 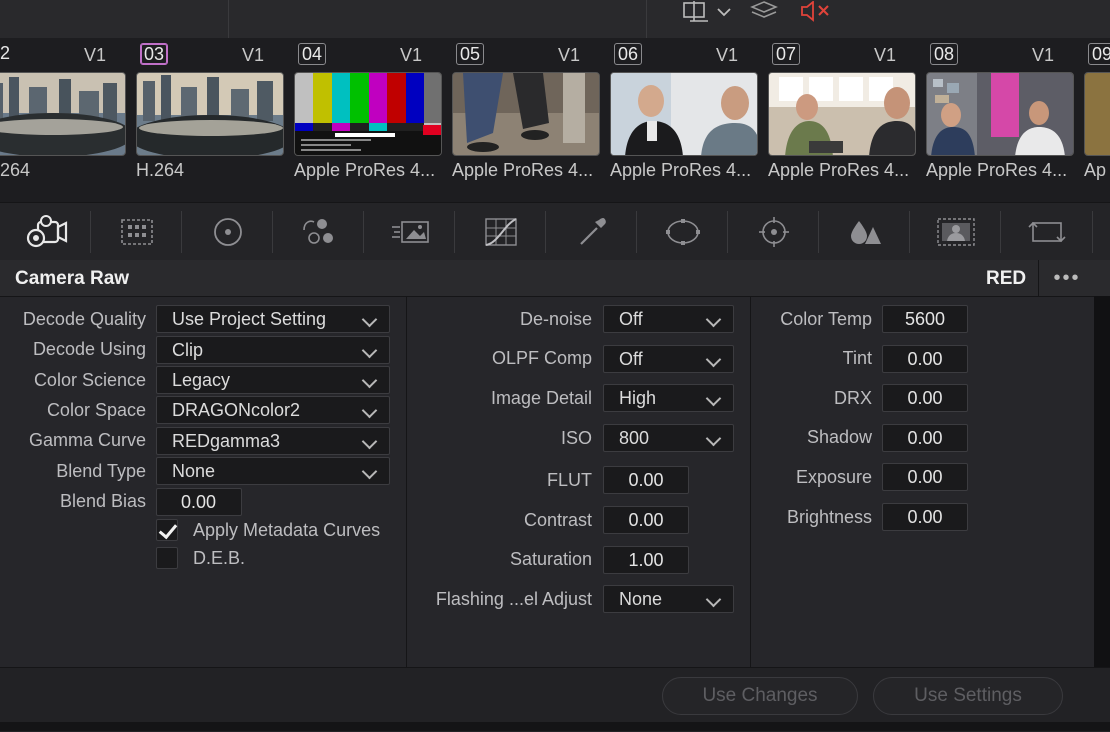 What do you see at coordinates (273, 319) in the screenshot?
I see `decode-quality-dropdown: Use Project Setting` at bounding box center [273, 319].